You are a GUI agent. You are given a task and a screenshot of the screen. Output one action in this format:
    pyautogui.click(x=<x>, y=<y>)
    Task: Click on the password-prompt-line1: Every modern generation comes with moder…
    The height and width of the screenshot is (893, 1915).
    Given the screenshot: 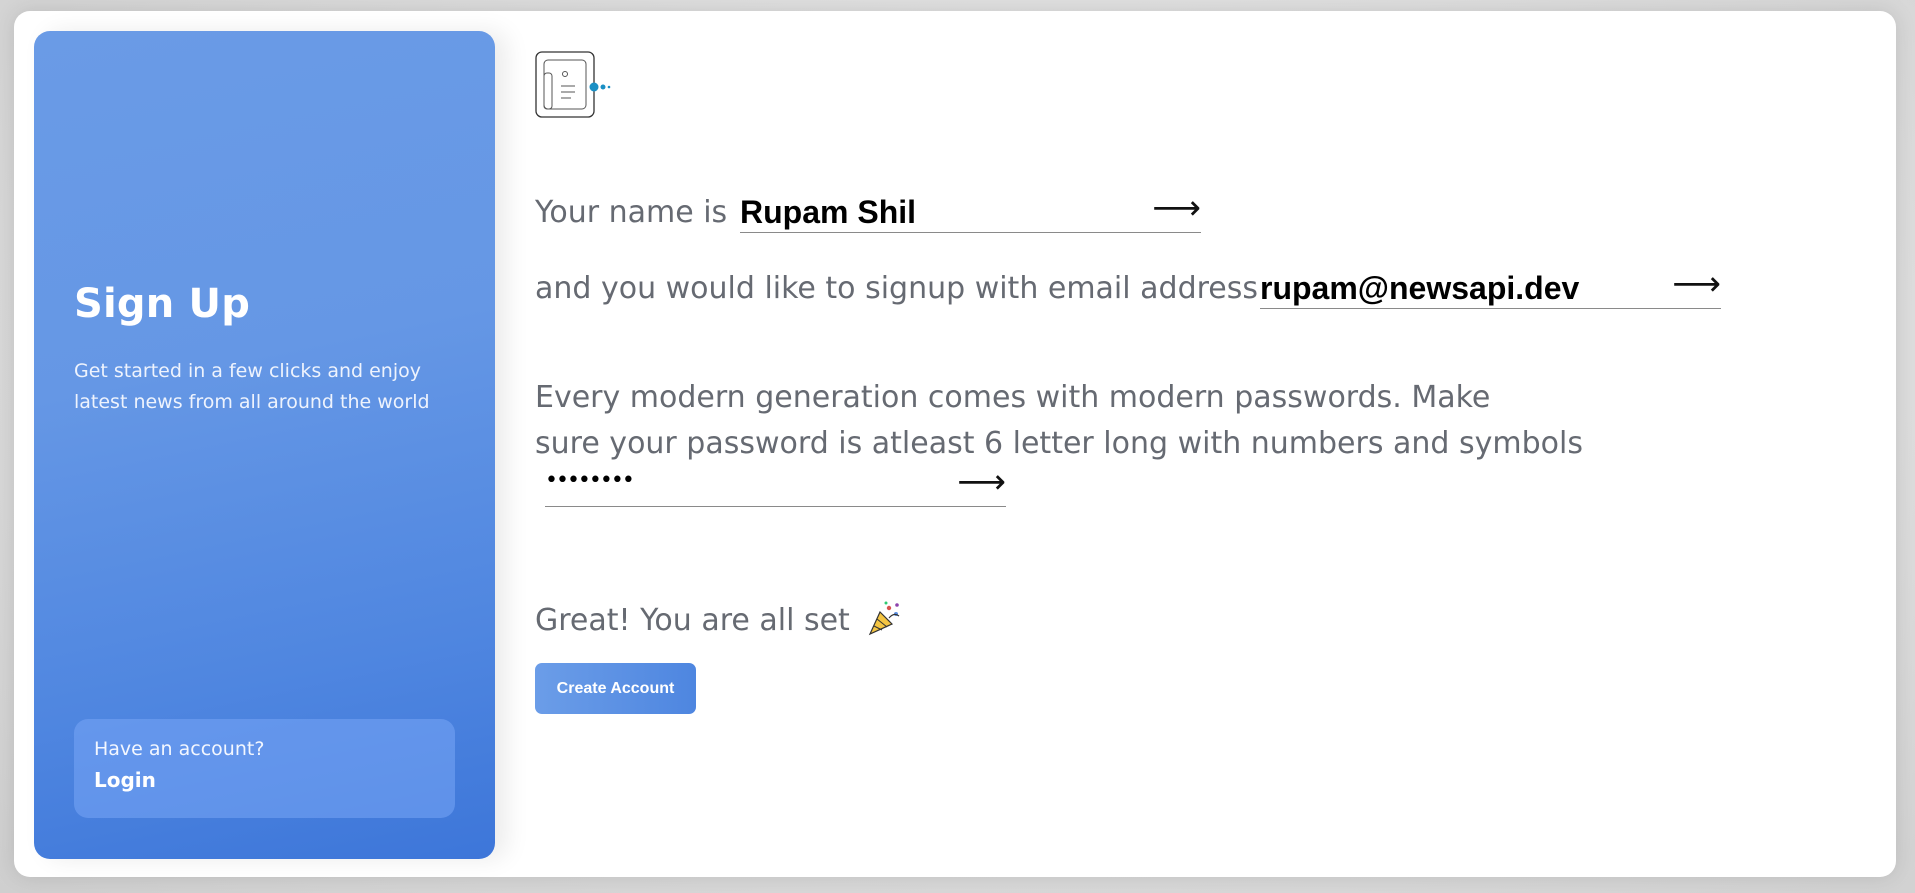 What is the action you would take?
    pyautogui.click(x=1013, y=397)
    